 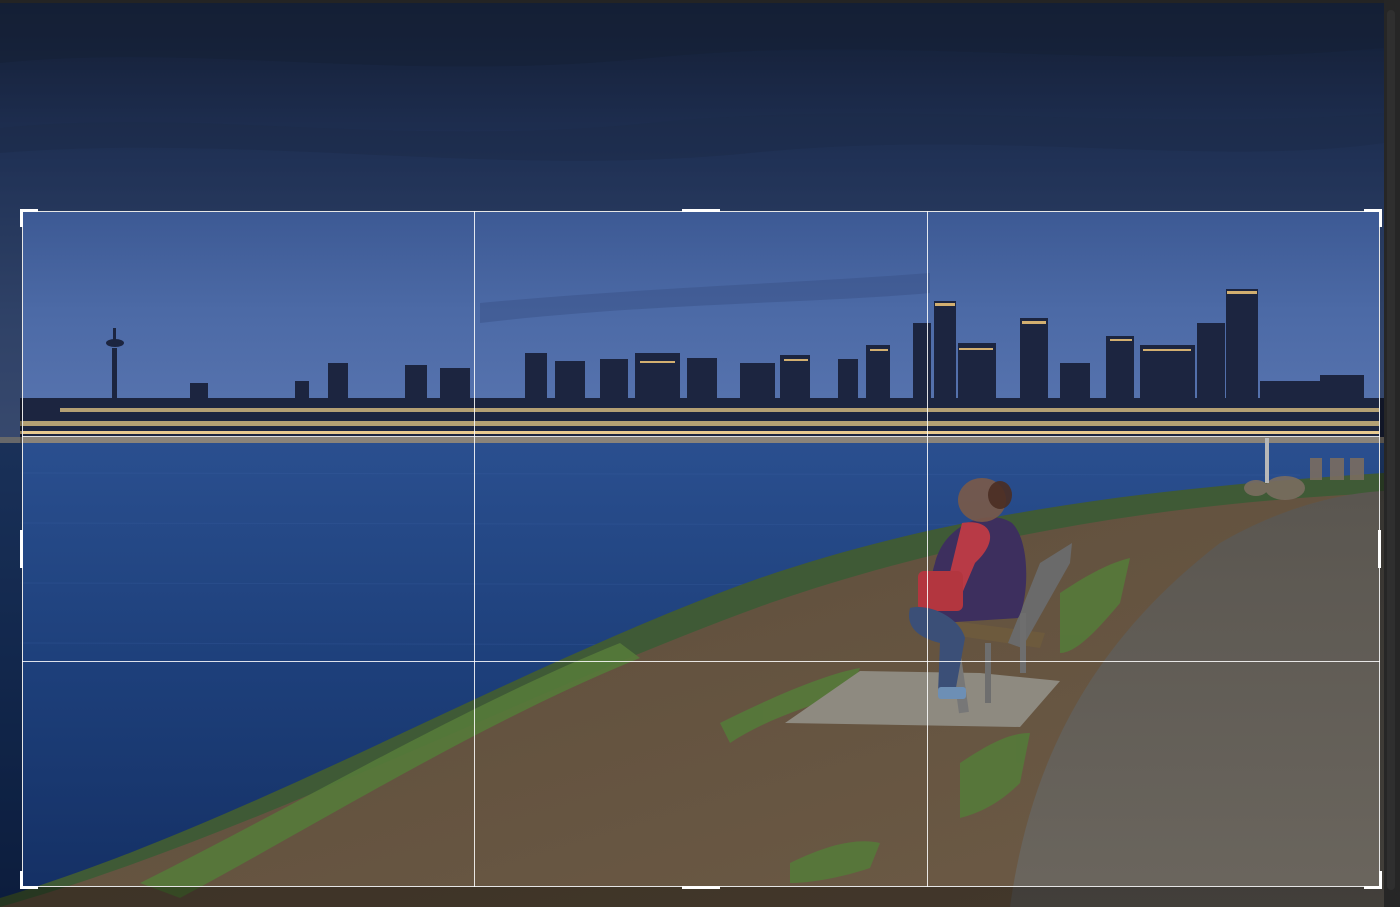 What do you see at coordinates (29, 218) in the screenshot?
I see `crop-handle-top-left` at bounding box center [29, 218].